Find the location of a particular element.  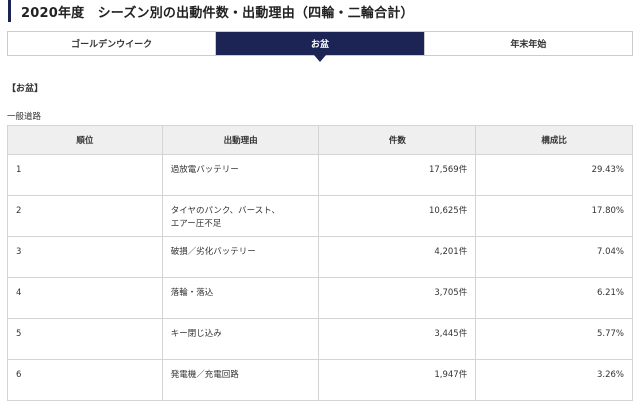

reason-text: タイヤのパンク、バースト、 is located at coordinates (225, 211).